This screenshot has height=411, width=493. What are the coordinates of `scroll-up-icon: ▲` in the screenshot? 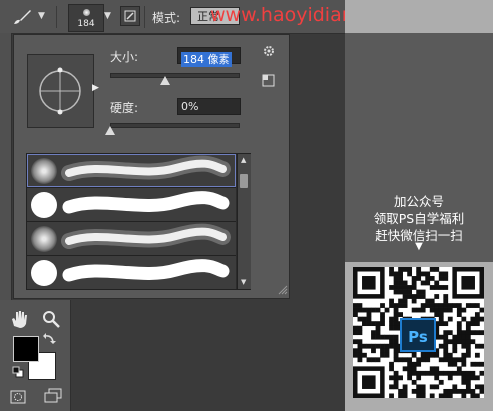 It's located at (243, 160).